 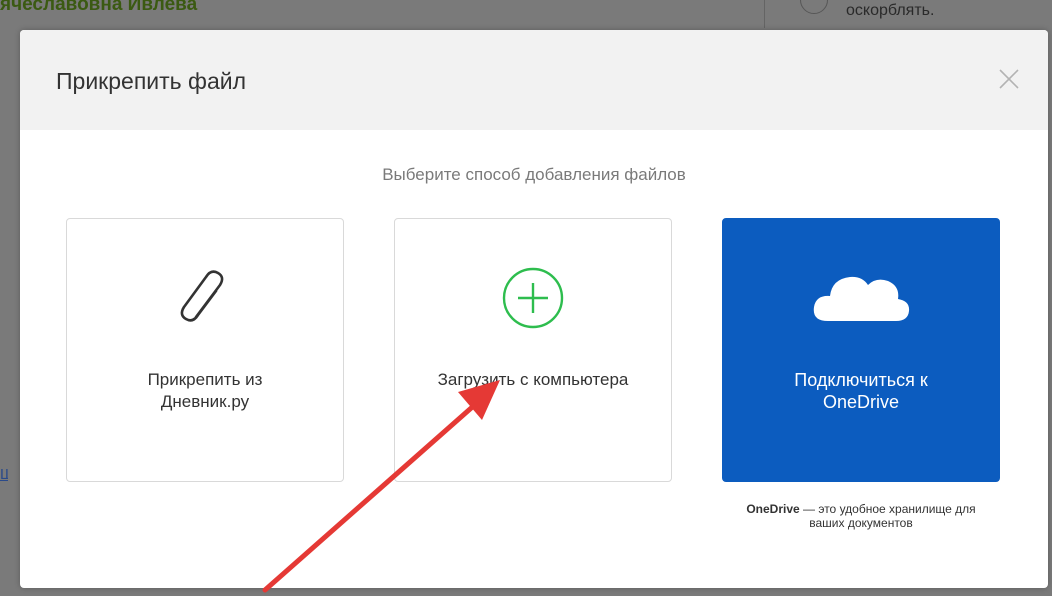 What do you see at coordinates (533, 379) in the screenshot?
I see `card-label: Загрузить с компьютера` at bounding box center [533, 379].